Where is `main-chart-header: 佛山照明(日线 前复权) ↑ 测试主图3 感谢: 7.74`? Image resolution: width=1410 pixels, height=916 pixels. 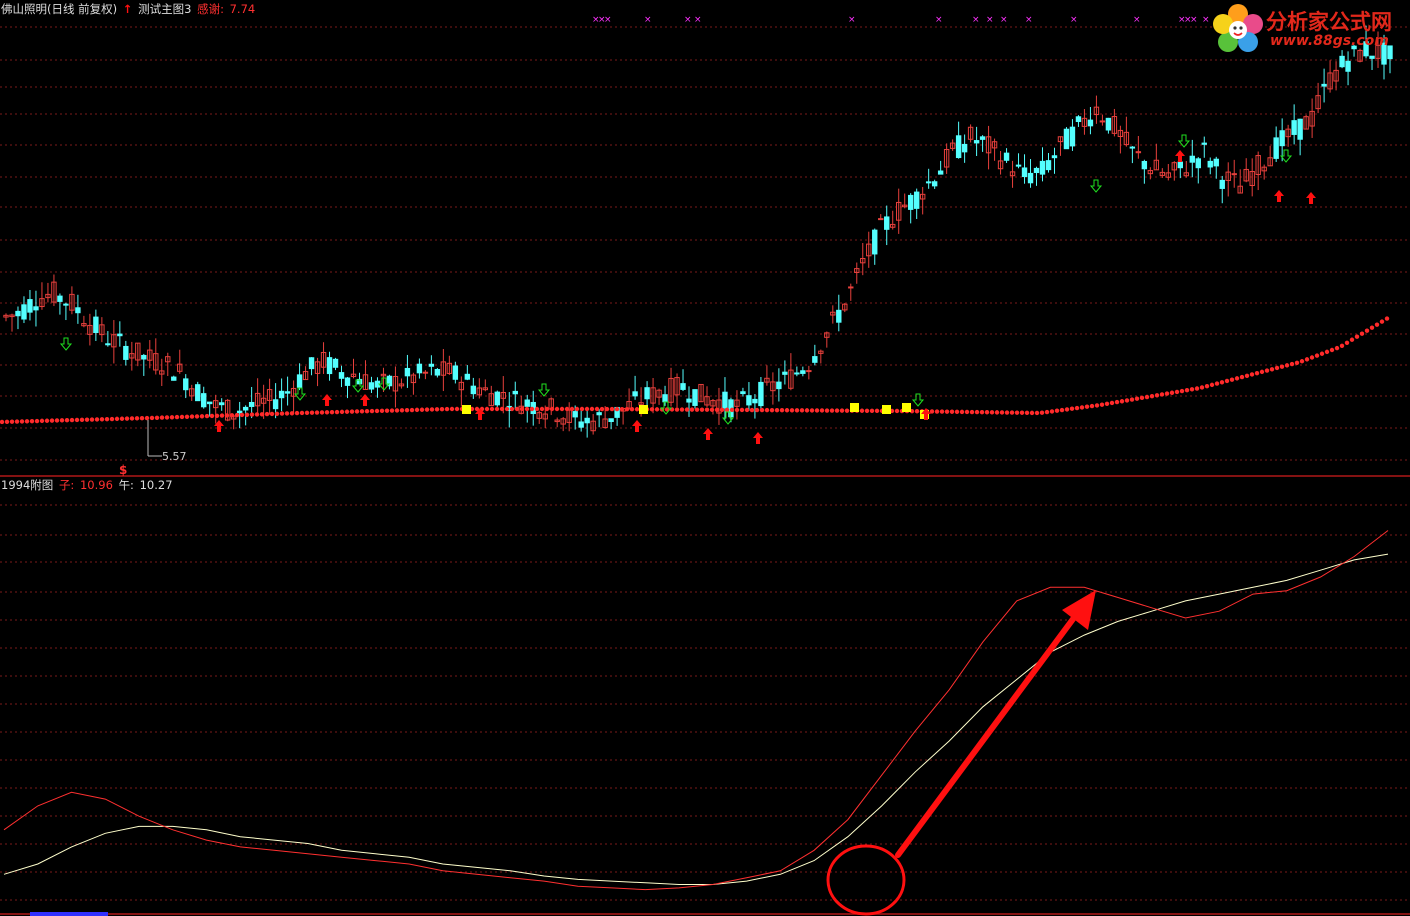
main-chart-header: 佛山照明(日线 前复权) ↑ 测试主图3 感谢: 7.74 is located at coordinates (129, 9).